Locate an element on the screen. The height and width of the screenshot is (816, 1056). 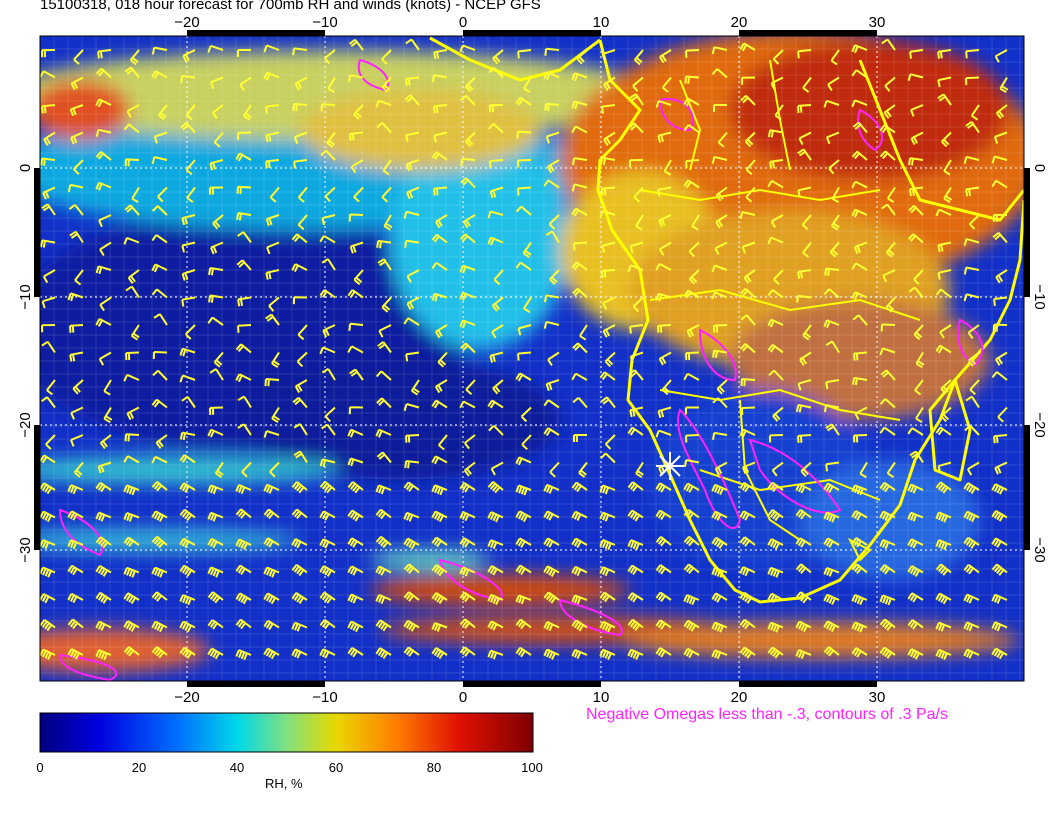
lon-tick-top: −10 is located at coordinates (324, 22).